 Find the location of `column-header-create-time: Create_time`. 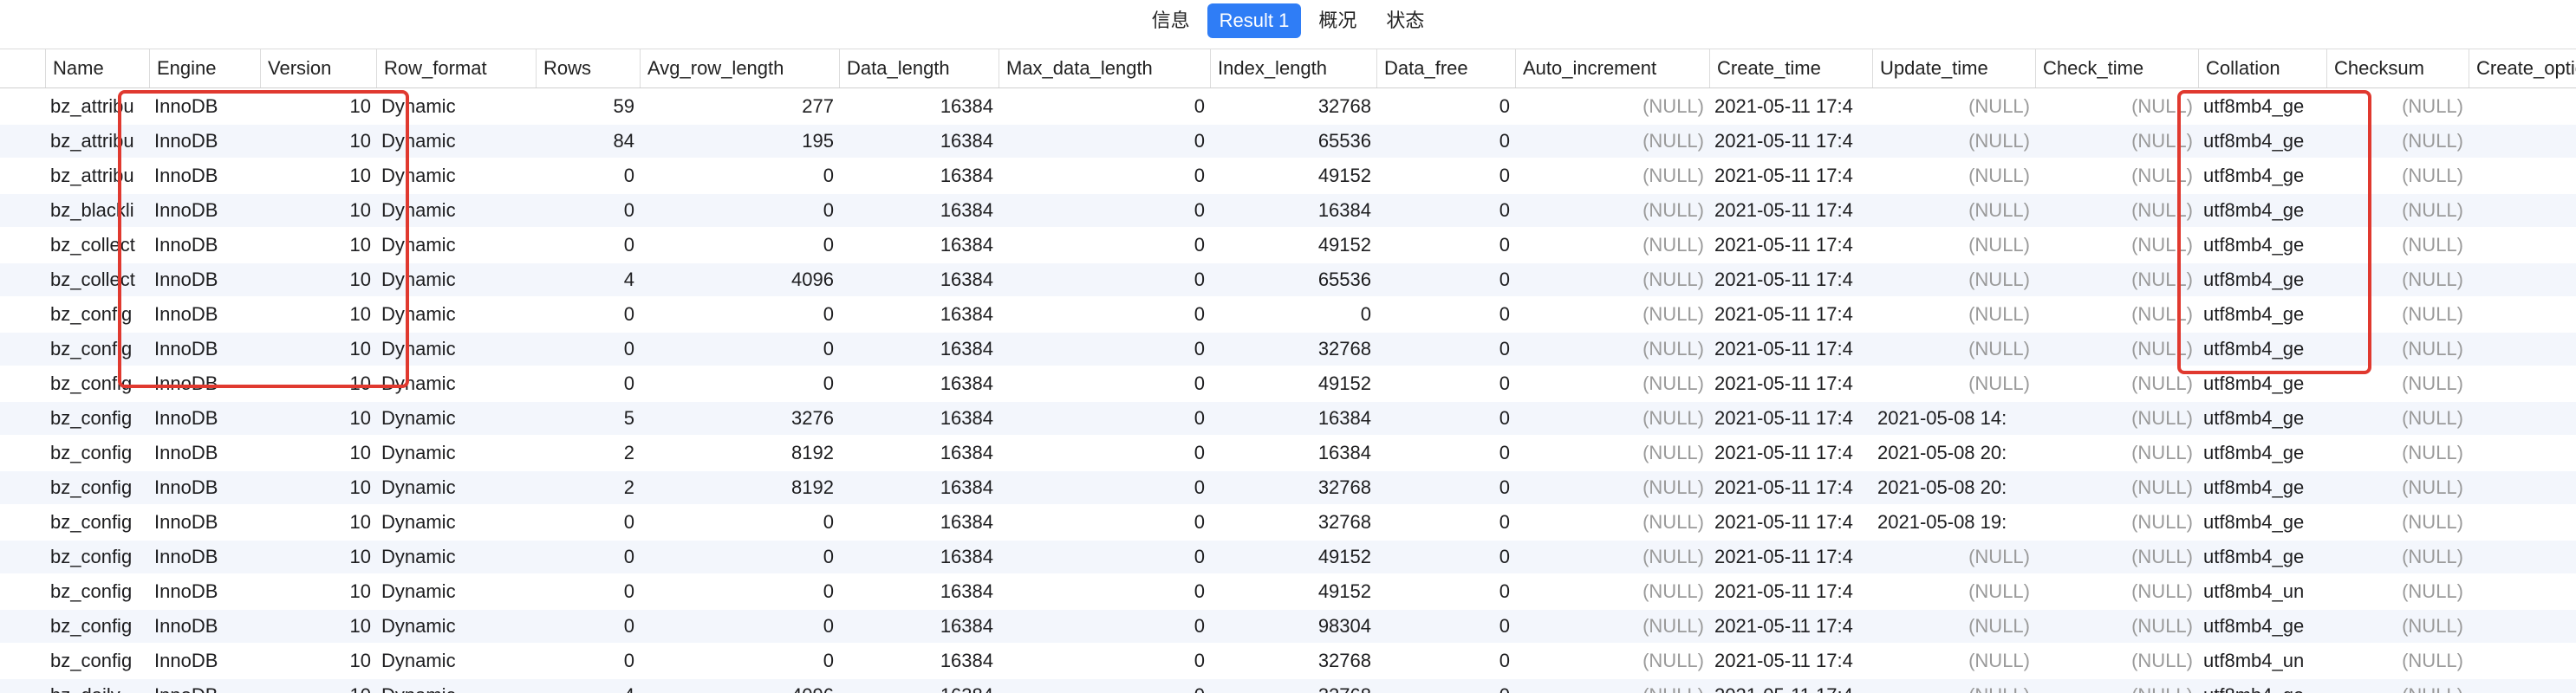

column-header-create-time: Create_time is located at coordinates (1790, 68).